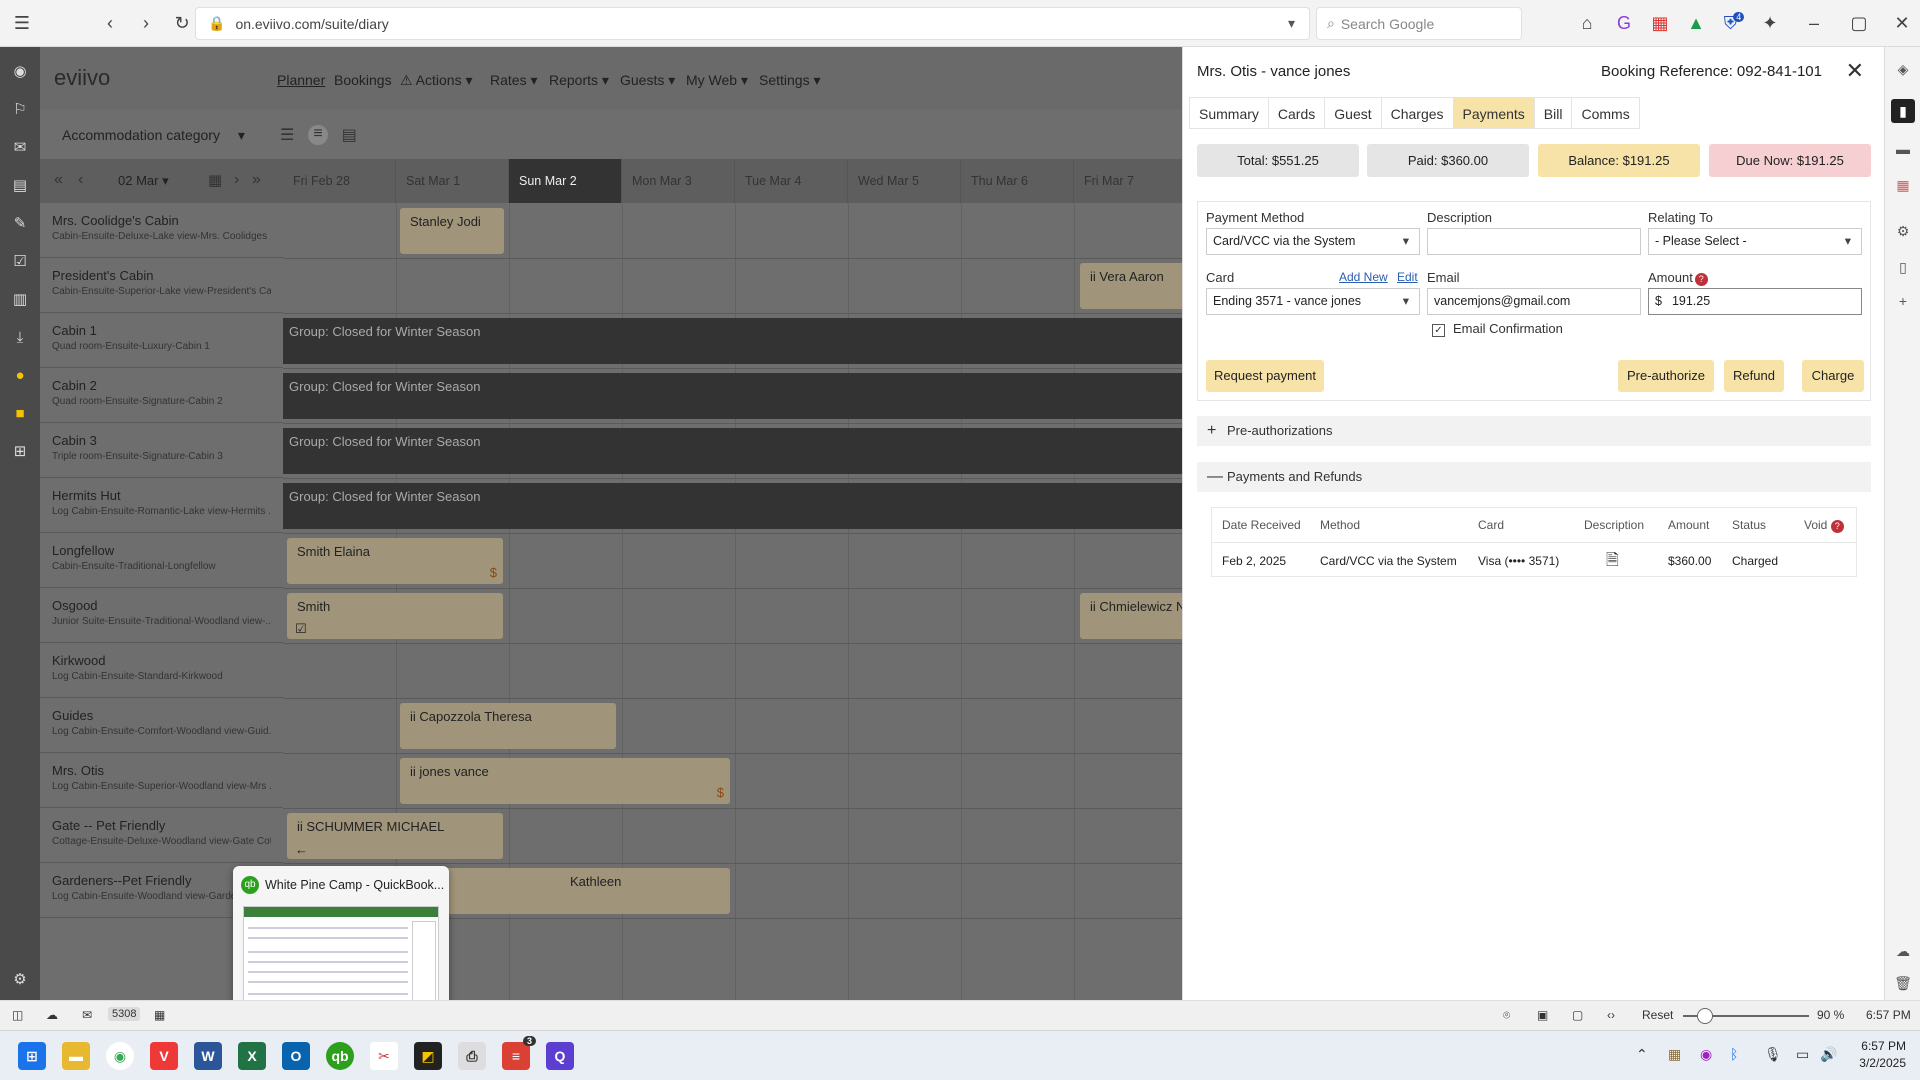 This screenshot has width=1920, height=1080. I want to click on amount-field: $191.25, so click(1755, 301).